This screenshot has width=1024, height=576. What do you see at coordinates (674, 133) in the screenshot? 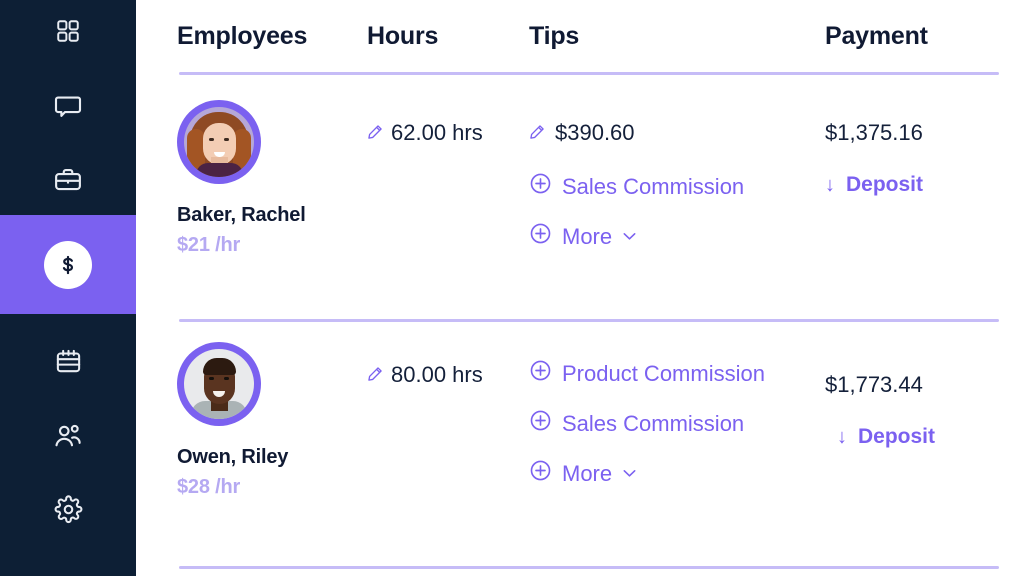
I see `tip-amount-row: $390.60` at bounding box center [674, 133].